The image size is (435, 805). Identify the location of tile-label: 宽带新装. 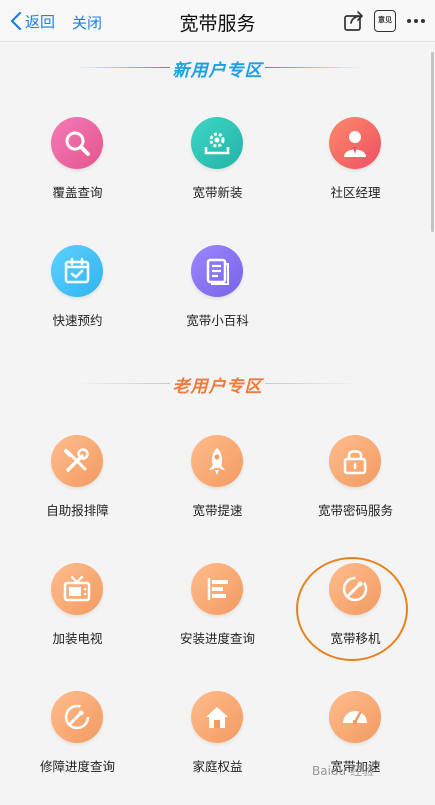
(217, 192).